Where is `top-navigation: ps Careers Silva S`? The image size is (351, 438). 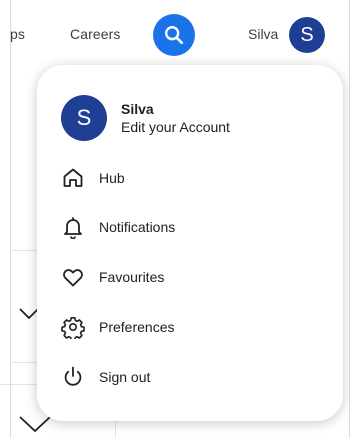 top-navigation: ps Careers Silva S is located at coordinates (175, 32).